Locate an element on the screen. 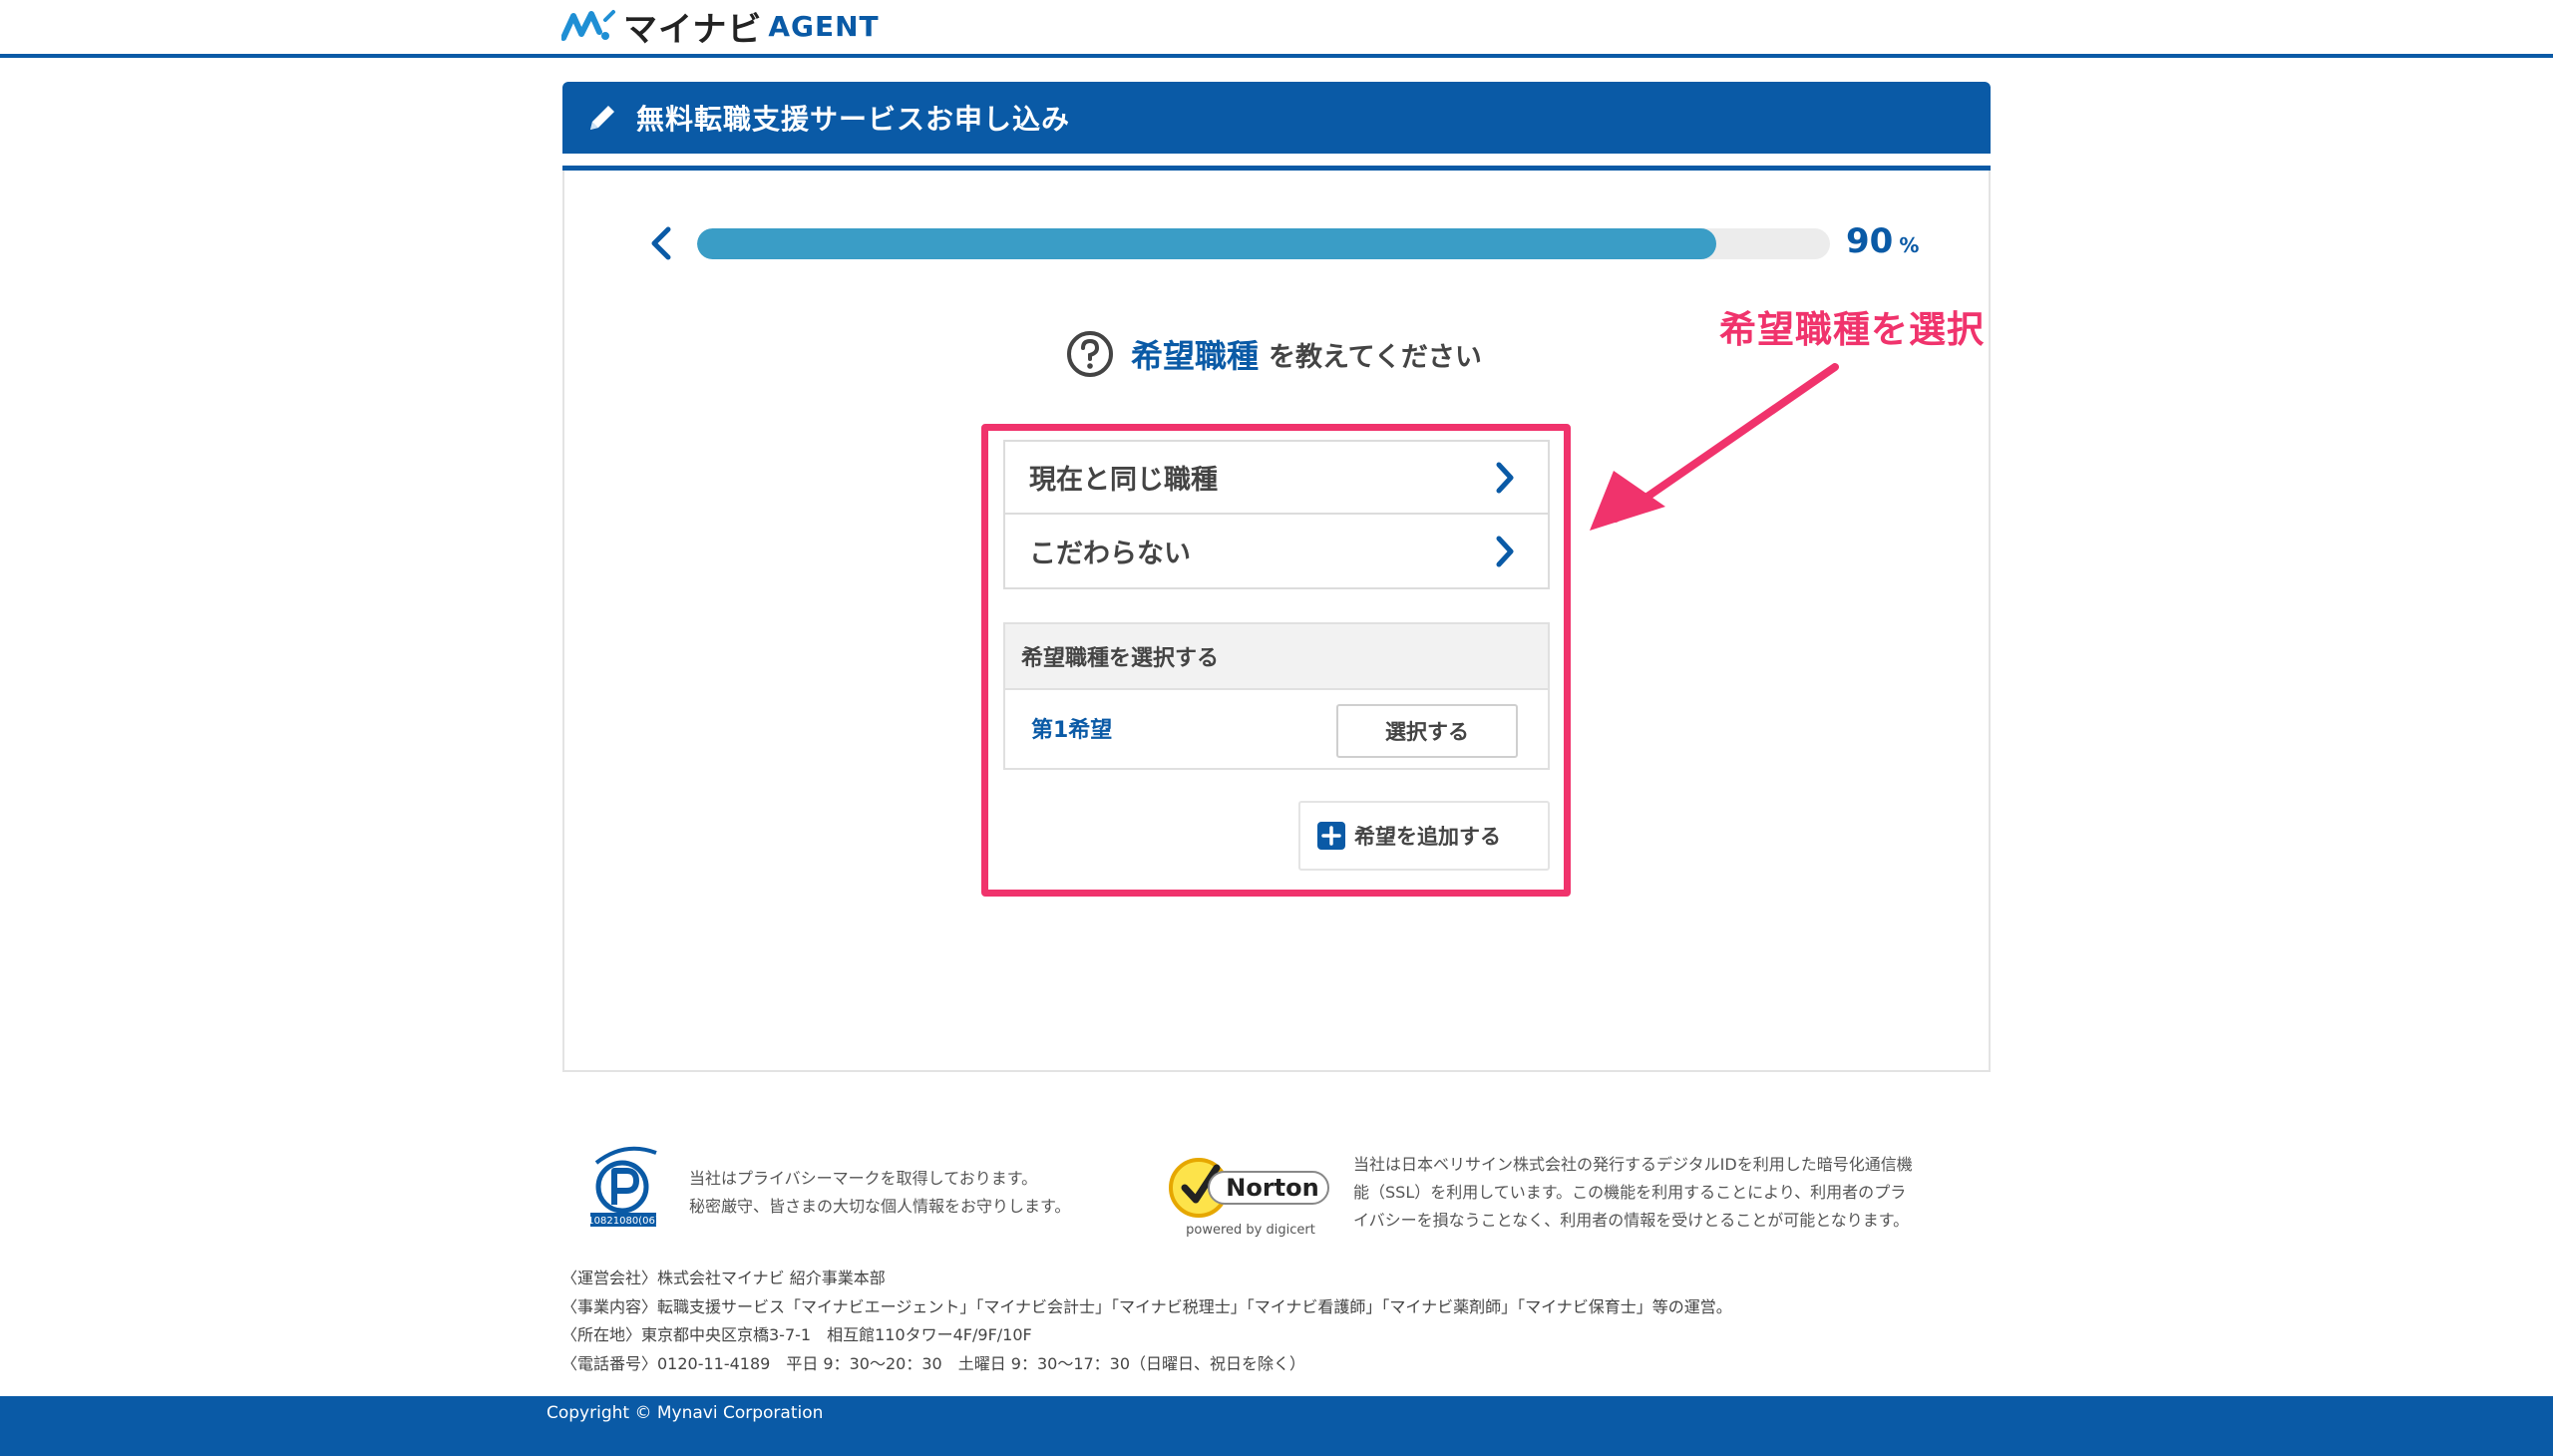  annotation-highlight-box is located at coordinates (1276, 660).